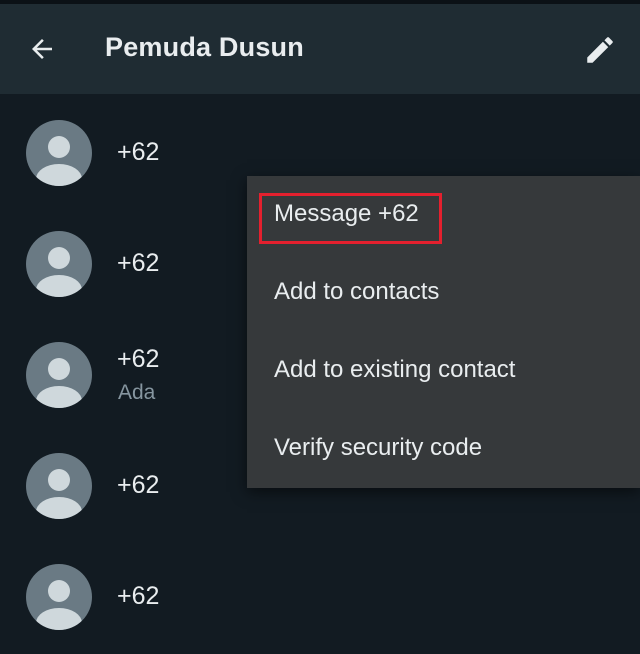  Describe the element at coordinates (443, 215) in the screenshot. I see `menu-item-message: Message +62` at that location.